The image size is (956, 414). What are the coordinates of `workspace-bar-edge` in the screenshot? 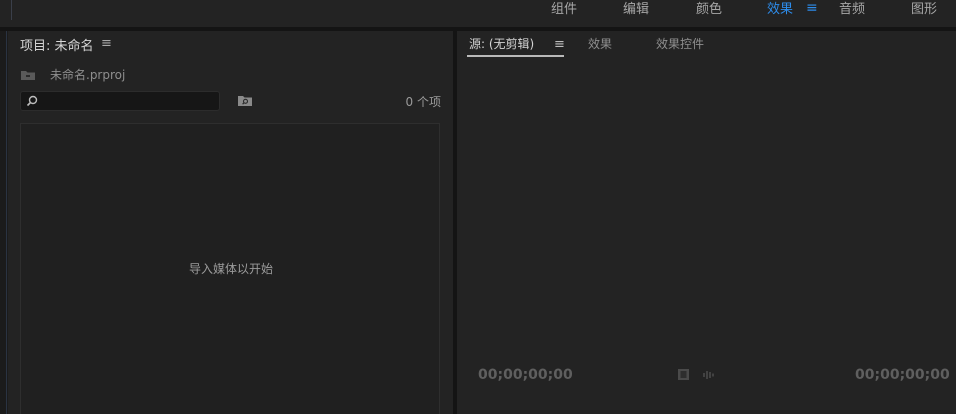 It's located at (11, 10).